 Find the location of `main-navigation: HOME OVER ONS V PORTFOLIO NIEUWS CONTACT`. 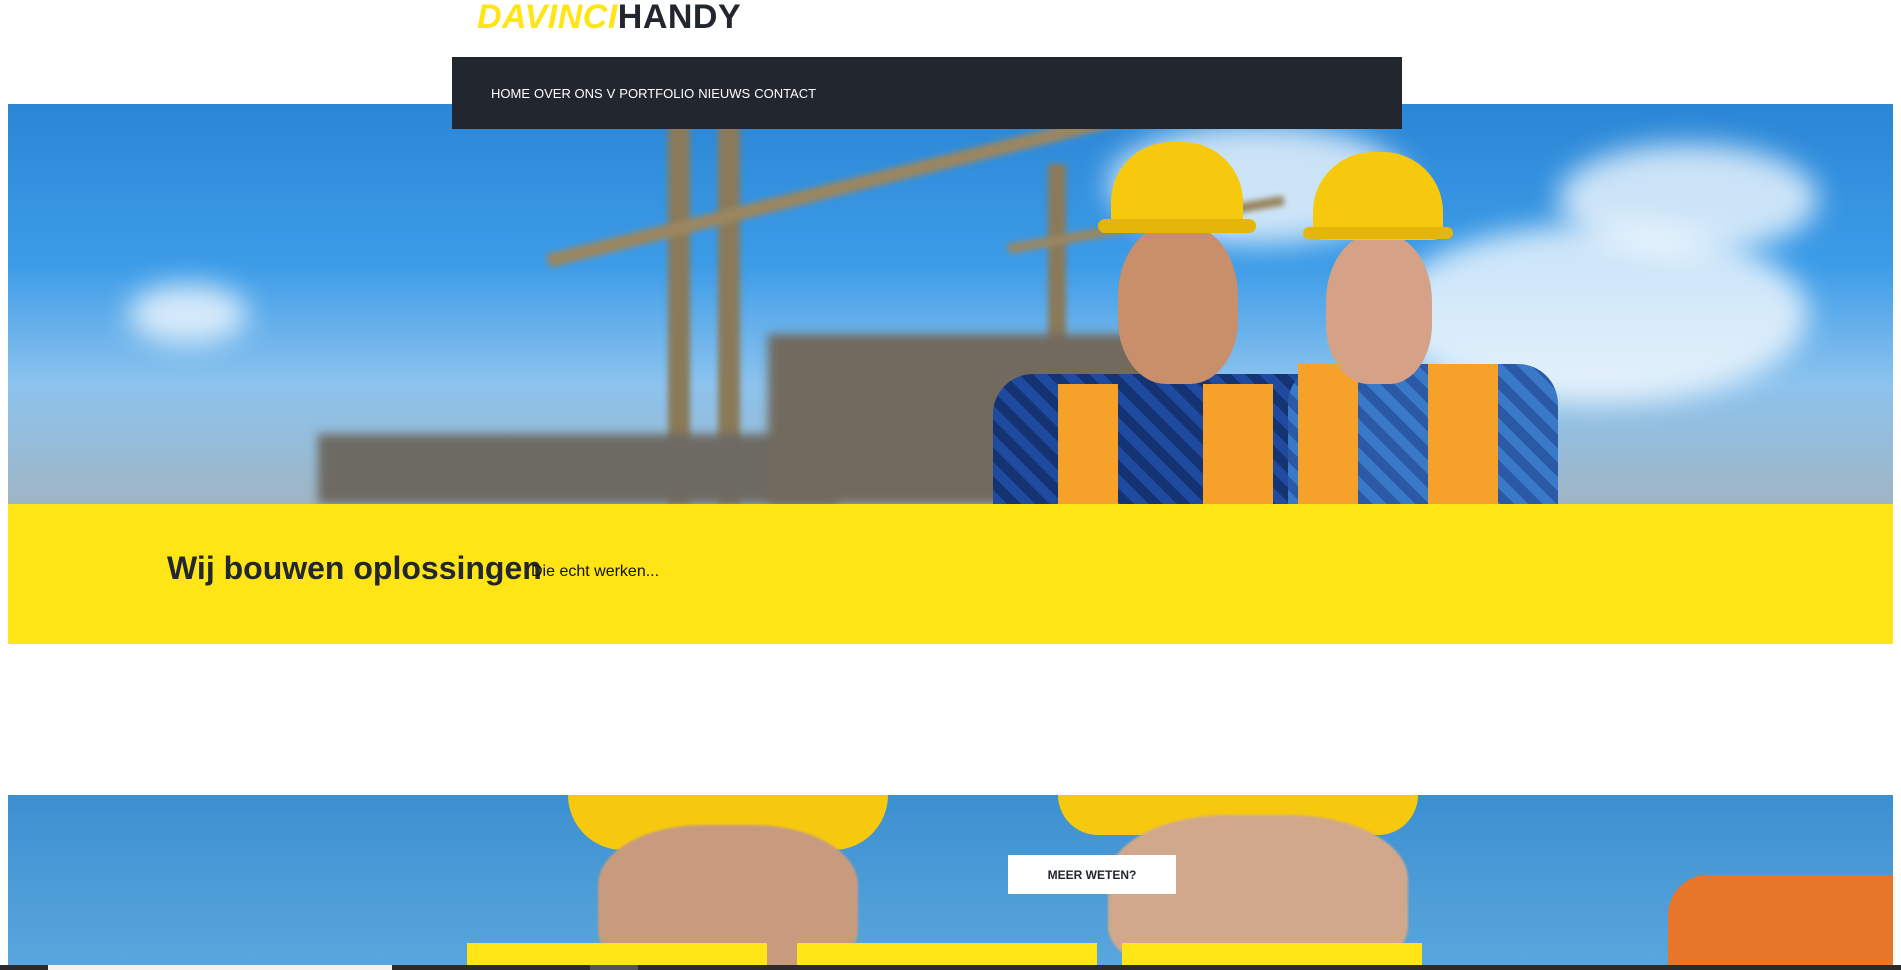

main-navigation: HOME OVER ONS V PORTFOLIO NIEUWS CONTACT is located at coordinates (927, 93).